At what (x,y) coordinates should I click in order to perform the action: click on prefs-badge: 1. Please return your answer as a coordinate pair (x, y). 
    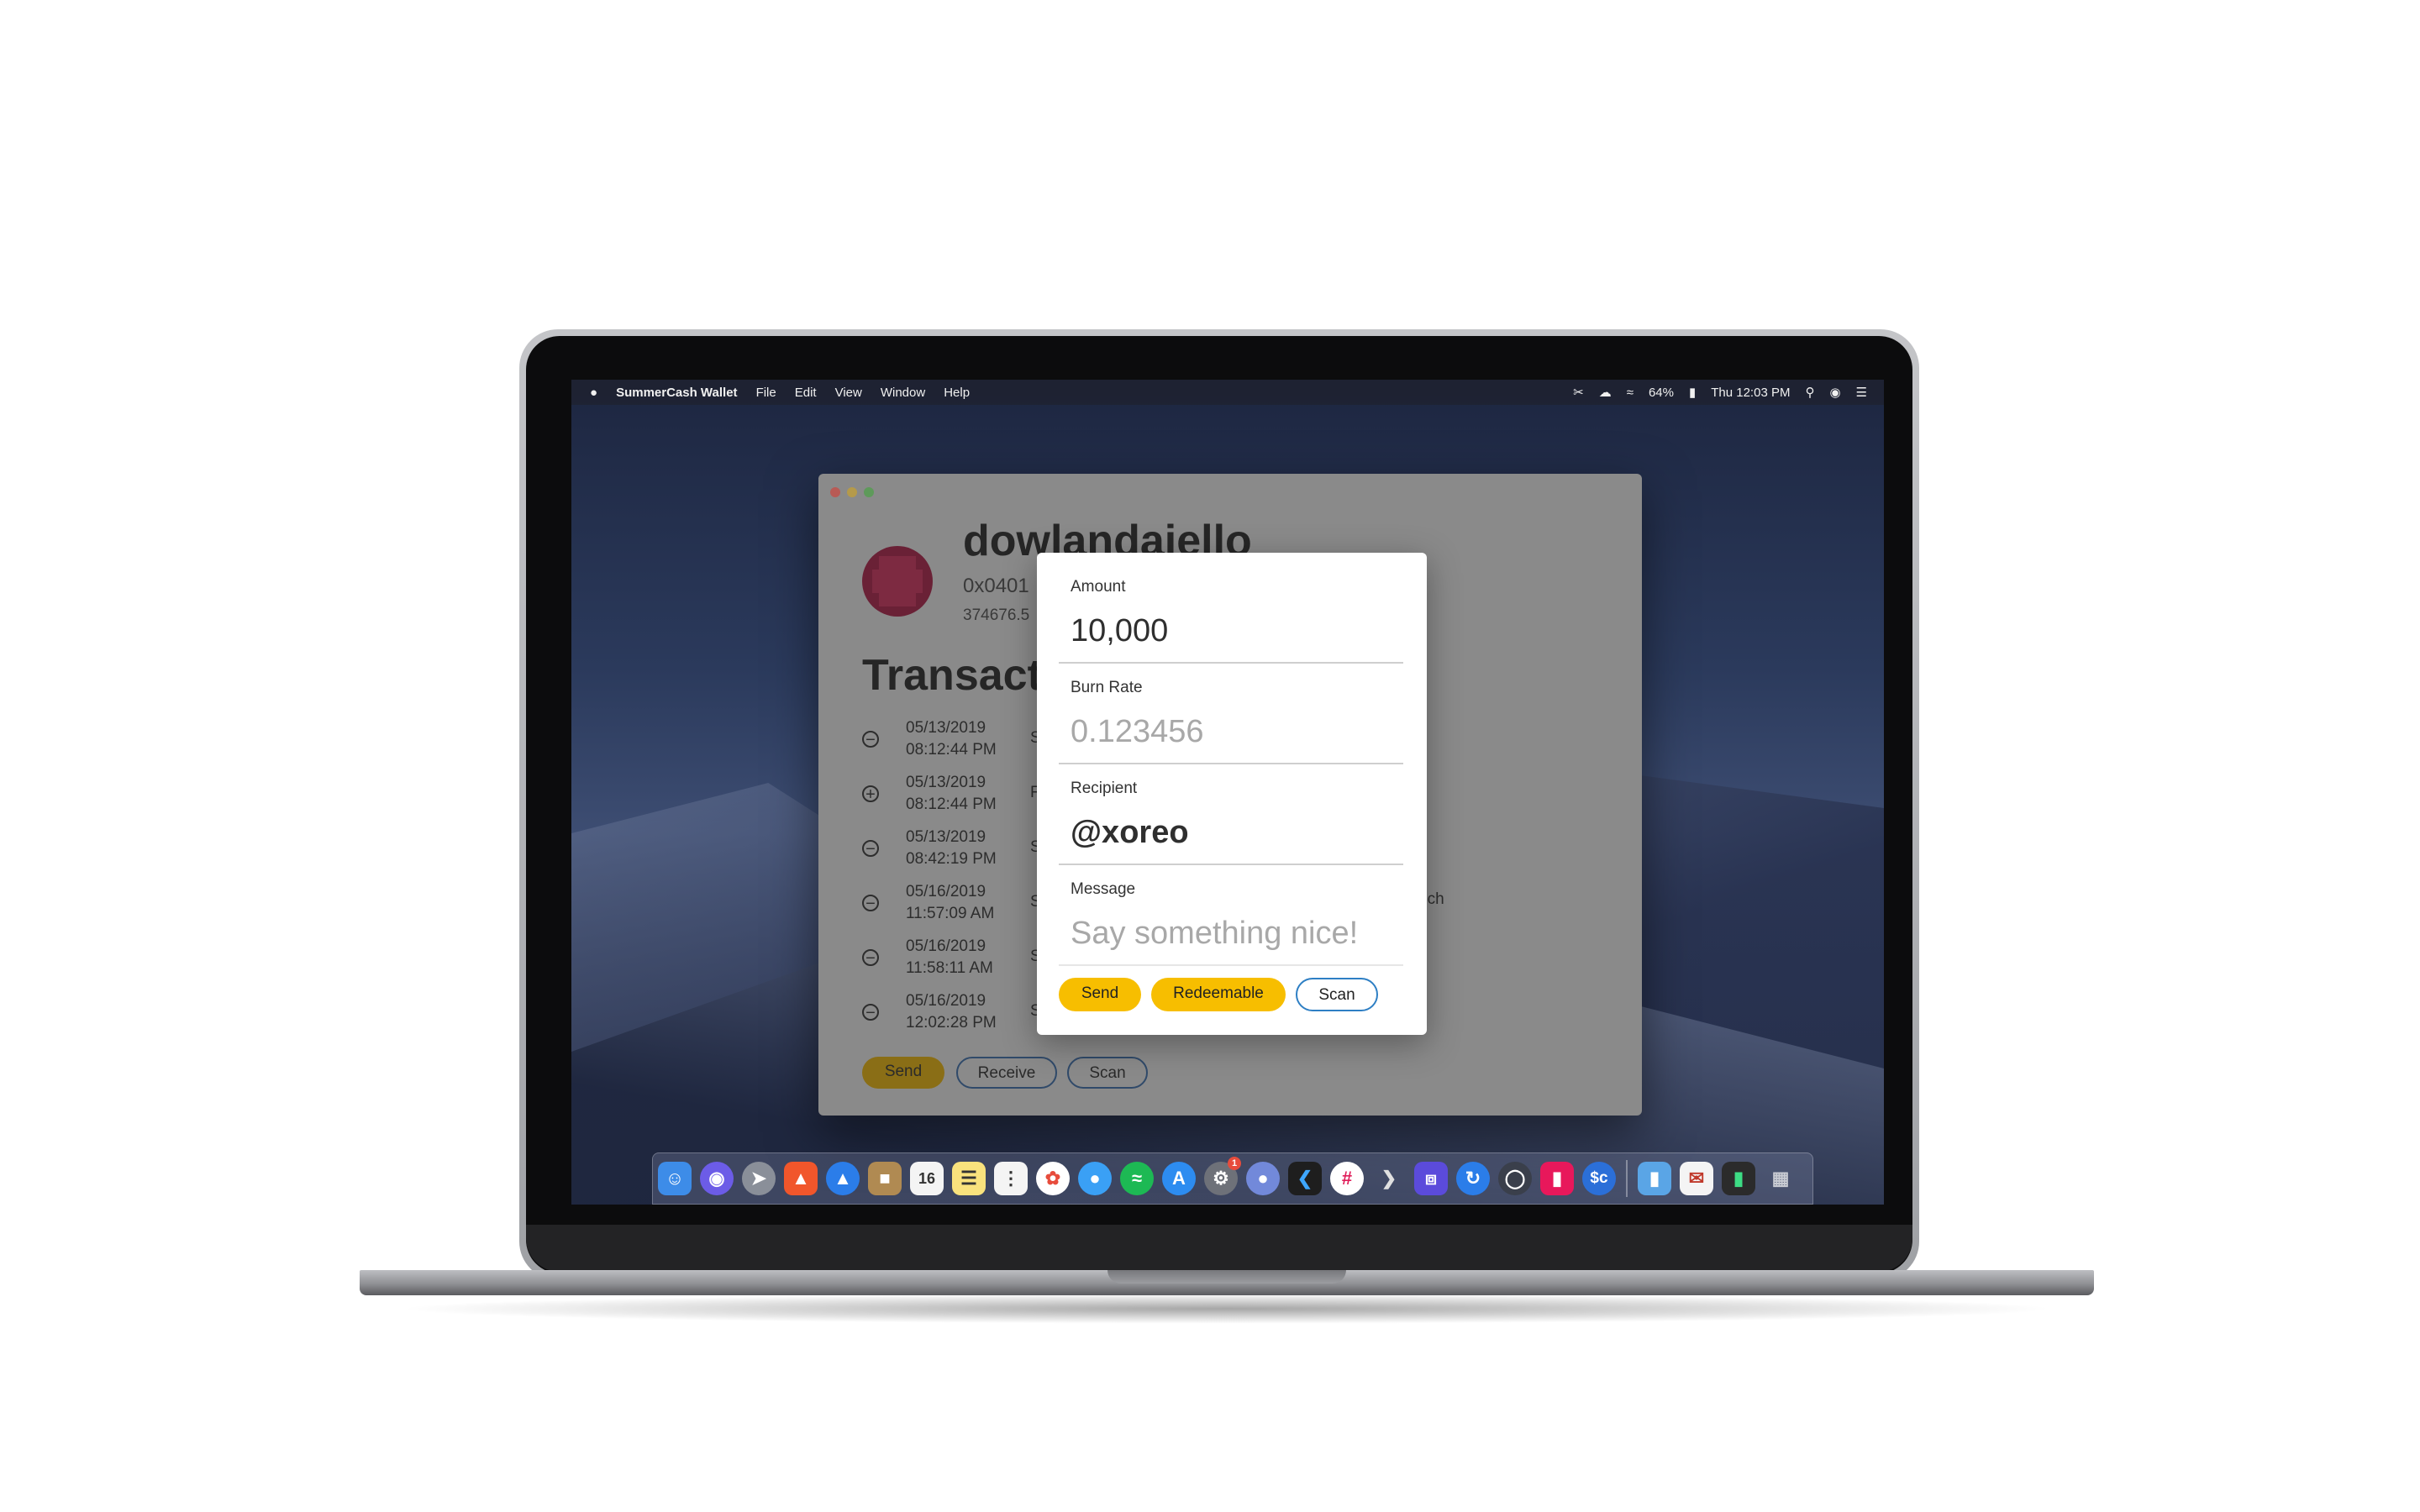
    Looking at the image, I should click on (1234, 1163).